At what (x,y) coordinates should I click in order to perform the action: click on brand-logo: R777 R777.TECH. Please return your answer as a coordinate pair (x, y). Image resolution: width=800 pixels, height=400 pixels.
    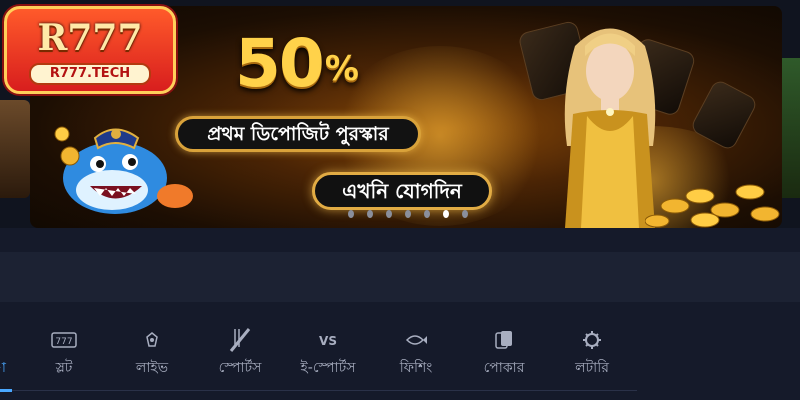
    Looking at the image, I should click on (90, 50).